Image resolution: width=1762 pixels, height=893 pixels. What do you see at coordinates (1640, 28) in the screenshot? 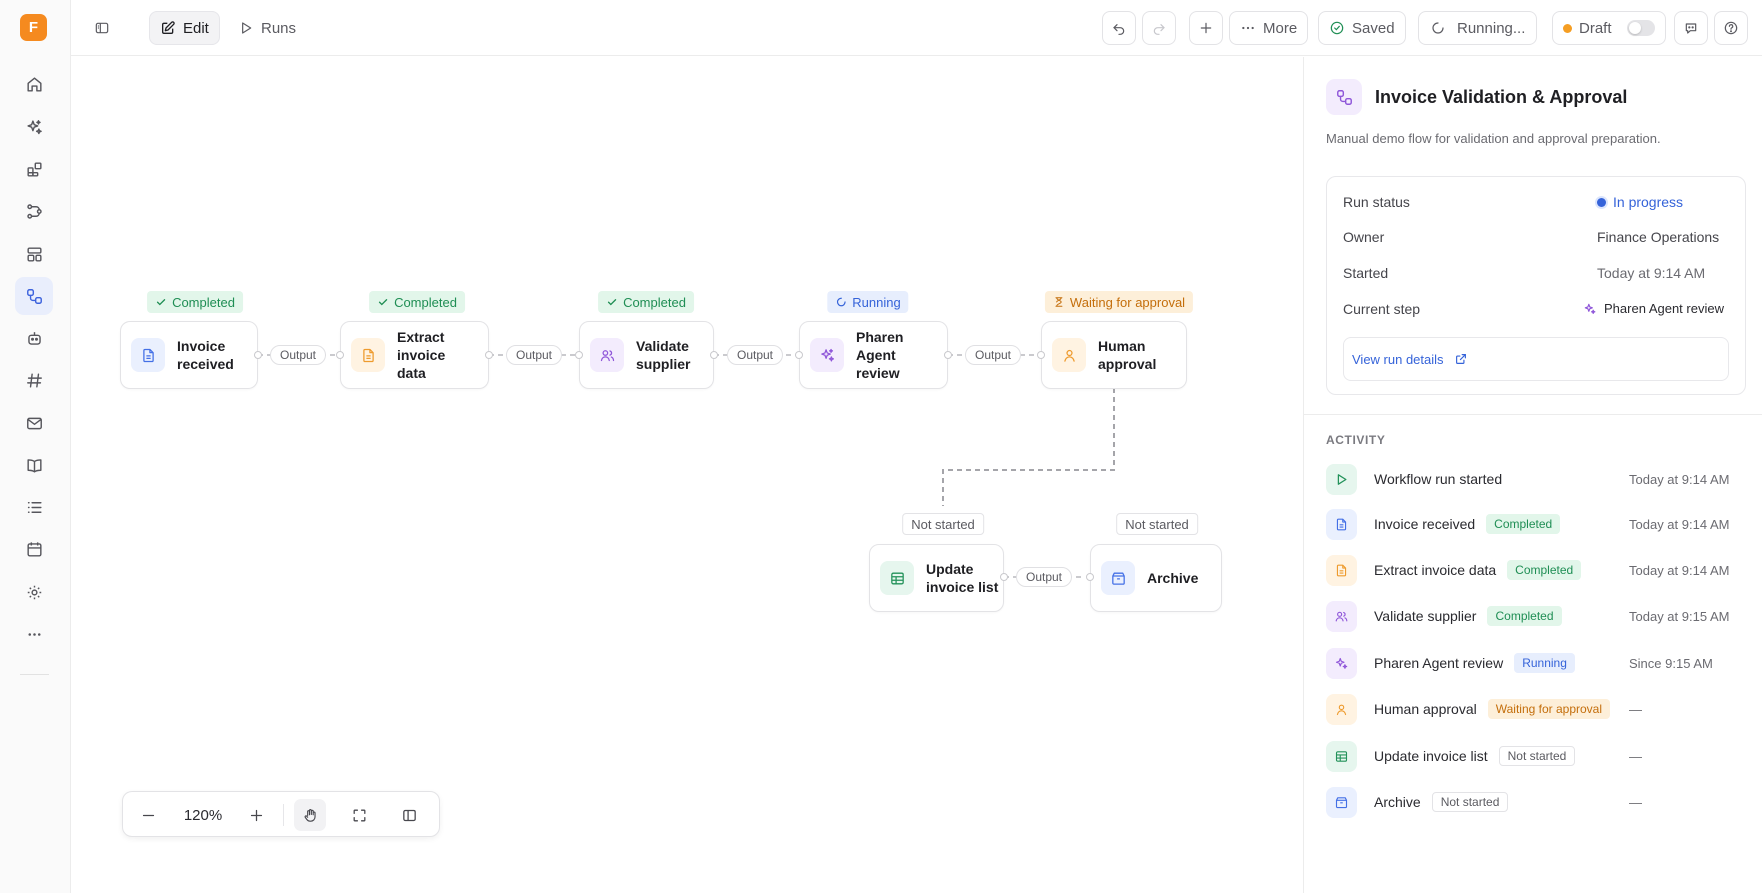
I see `draft-switch` at bounding box center [1640, 28].